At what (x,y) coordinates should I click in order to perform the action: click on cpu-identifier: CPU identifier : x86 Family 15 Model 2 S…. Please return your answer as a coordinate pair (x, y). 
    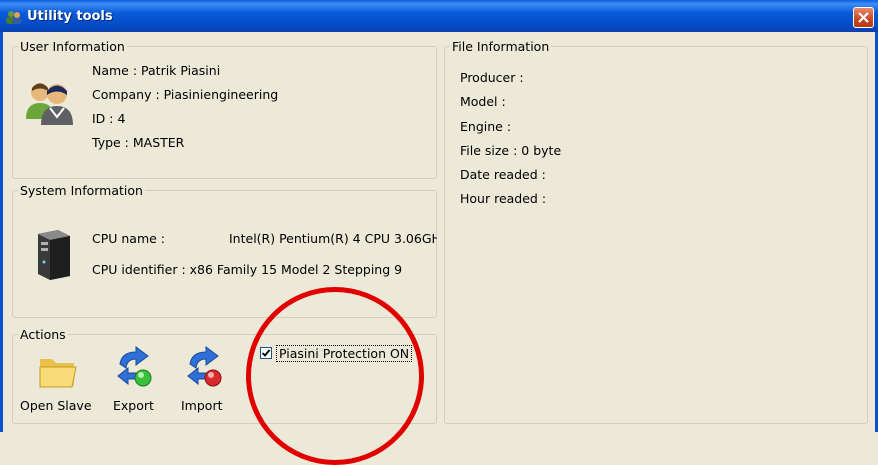
    Looking at the image, I should click on (247, 269).